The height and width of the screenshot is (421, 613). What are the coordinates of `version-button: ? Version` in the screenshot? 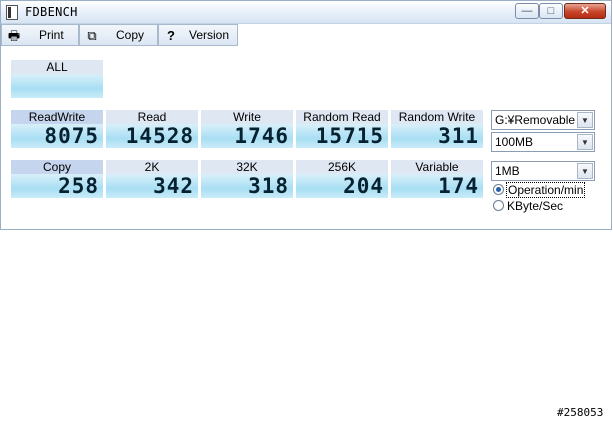 It's located at (198, 35).